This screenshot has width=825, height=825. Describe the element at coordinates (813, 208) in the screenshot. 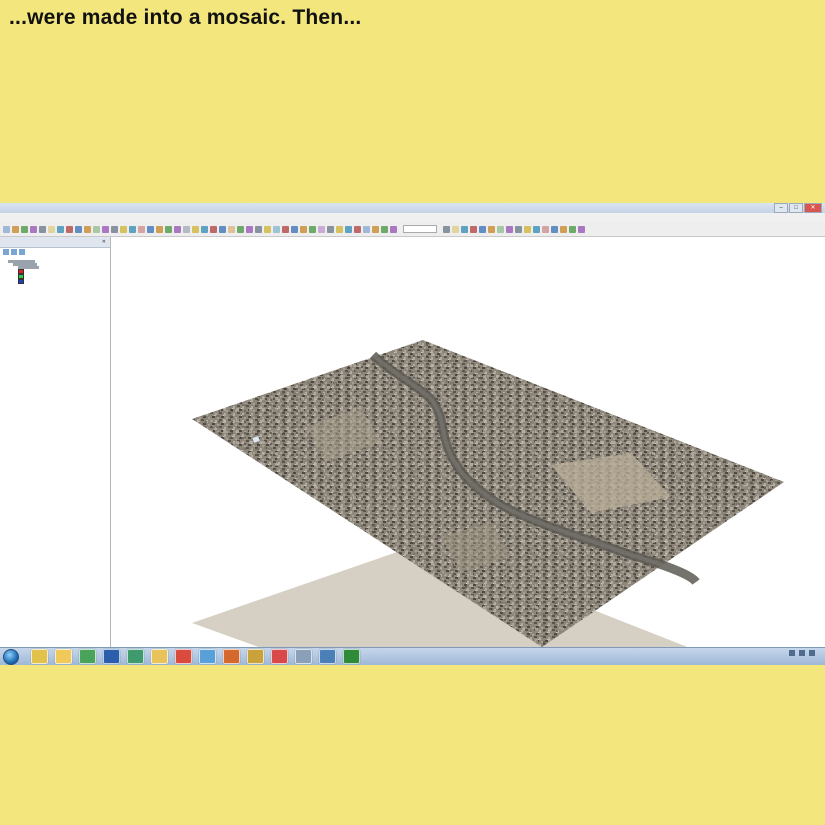

I see `close-button: ✕` at that location.